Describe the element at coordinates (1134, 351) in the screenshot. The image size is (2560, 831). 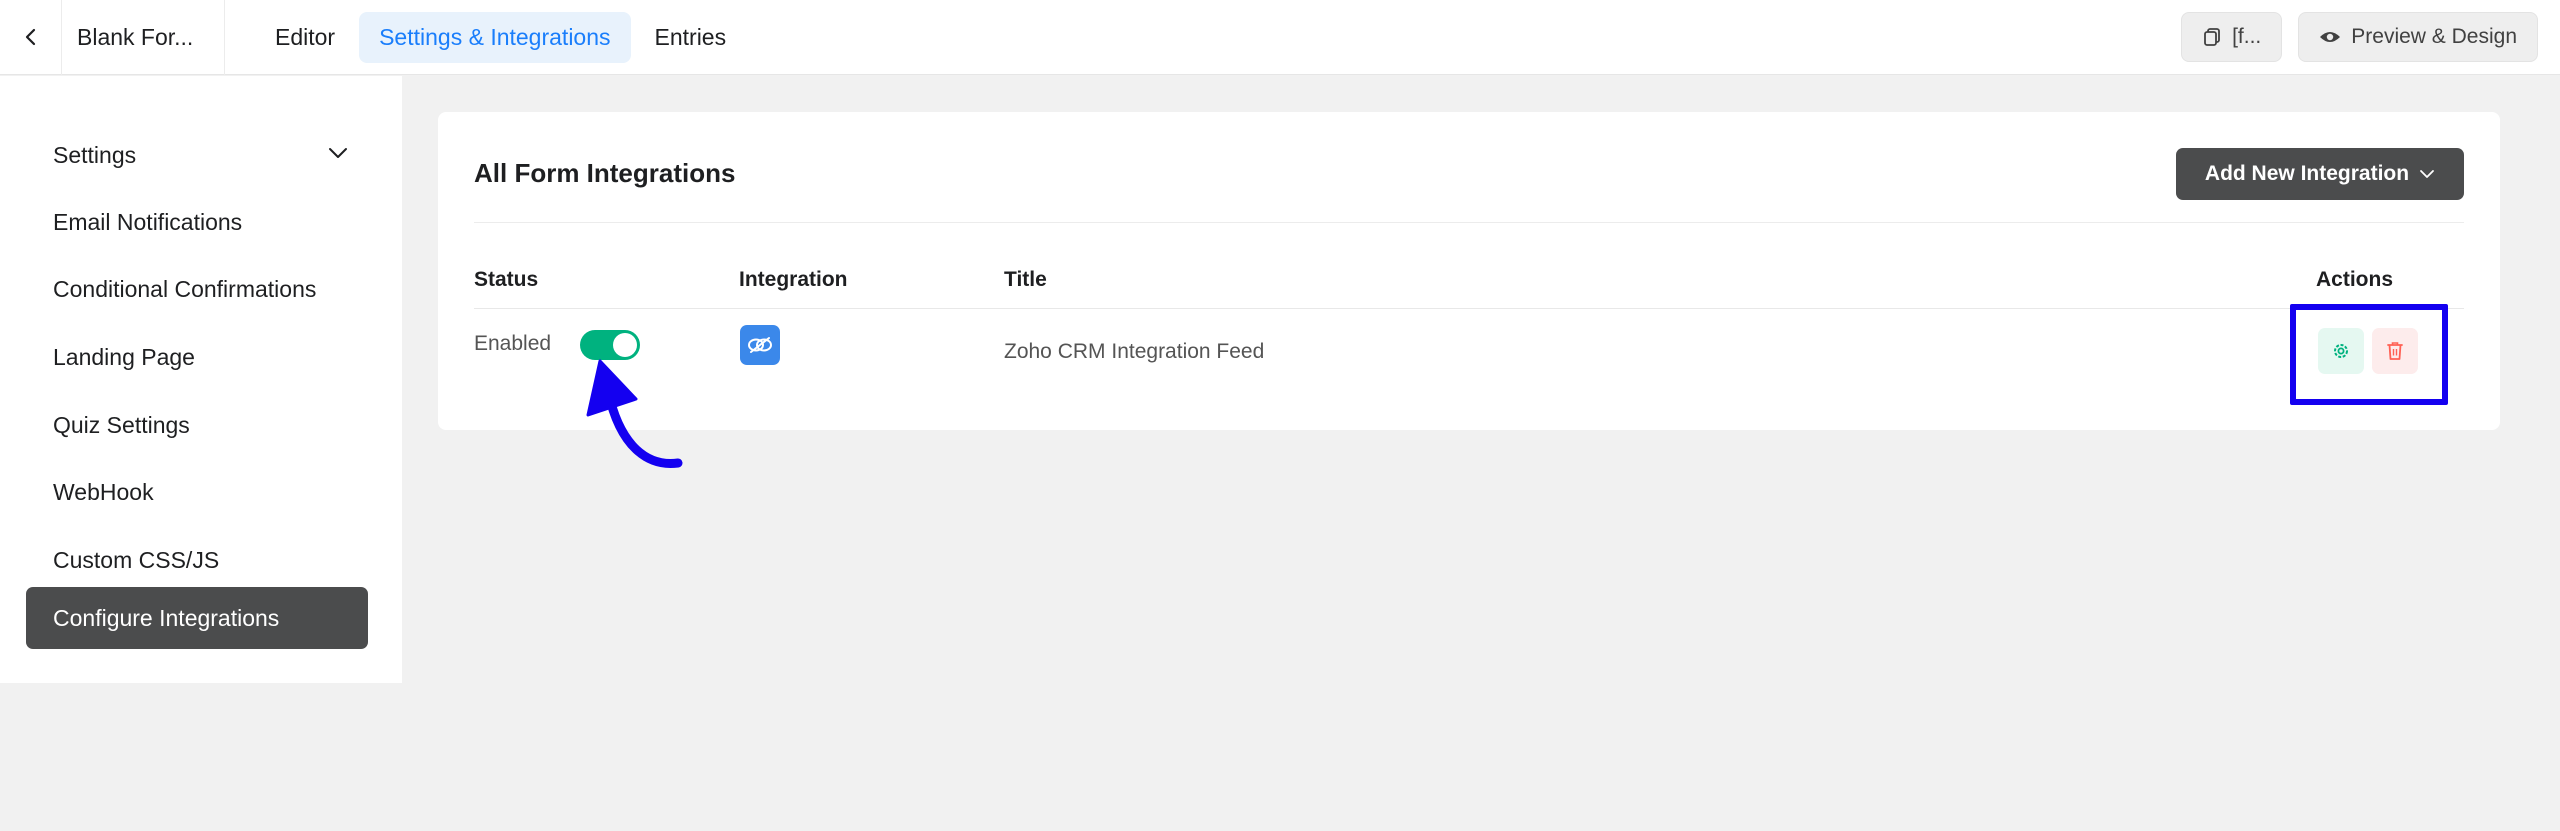
I see `integration-title: Zoho CRM Integration Feed` at that location.